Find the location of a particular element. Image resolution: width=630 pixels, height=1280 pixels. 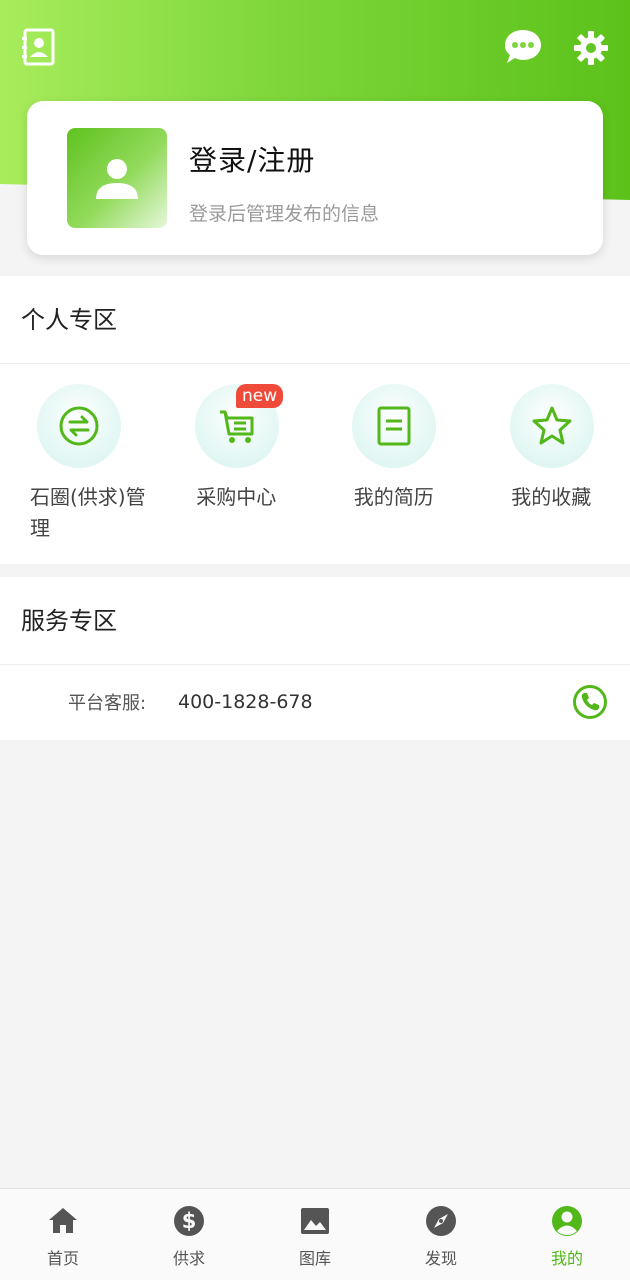

nav-label: 发现 is located at coordinates (440, 1258).